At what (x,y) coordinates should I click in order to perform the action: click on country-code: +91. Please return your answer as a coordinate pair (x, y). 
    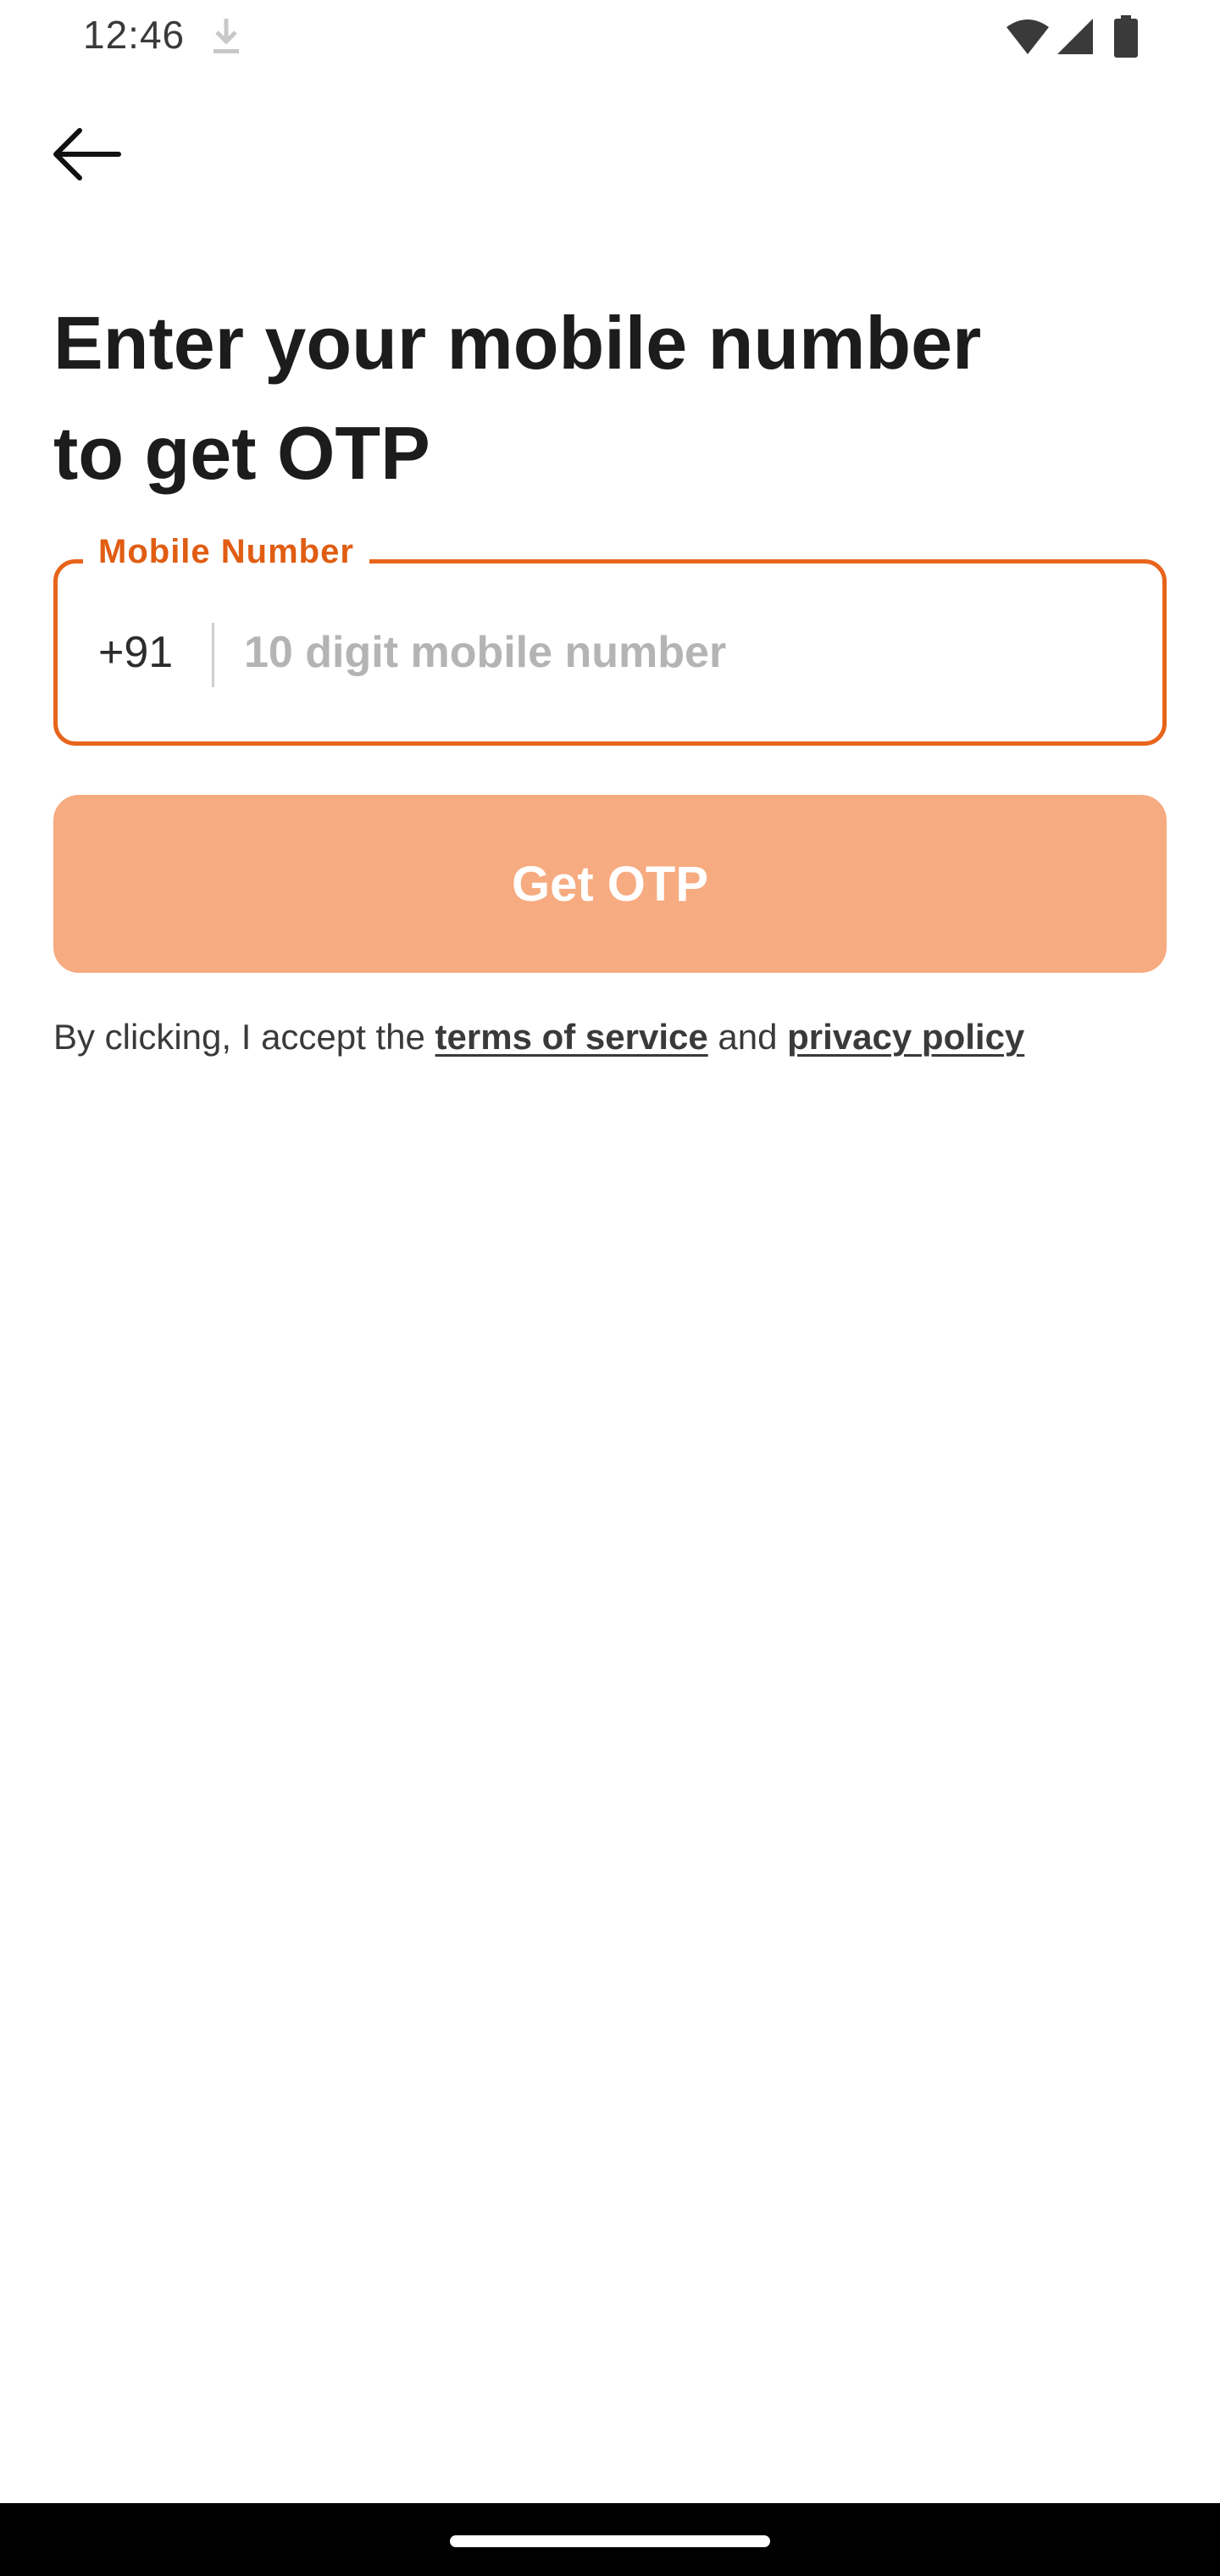
    Looking at the image, I should click on (136, 652).